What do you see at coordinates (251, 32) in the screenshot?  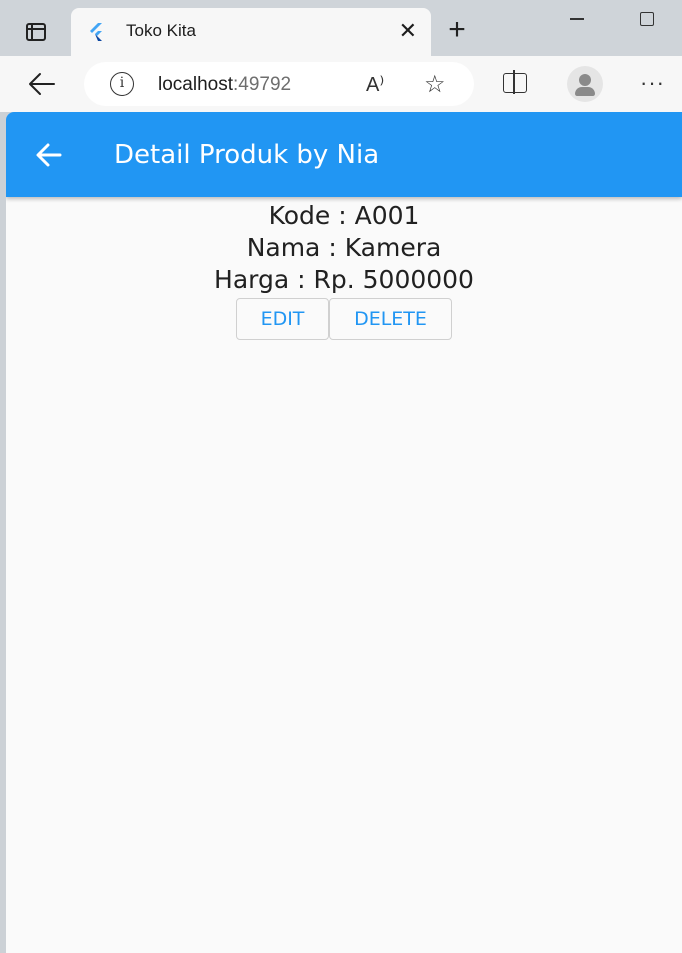 I see `browser-tab: Toko Kita ✕` at bounding box center [251, 32].